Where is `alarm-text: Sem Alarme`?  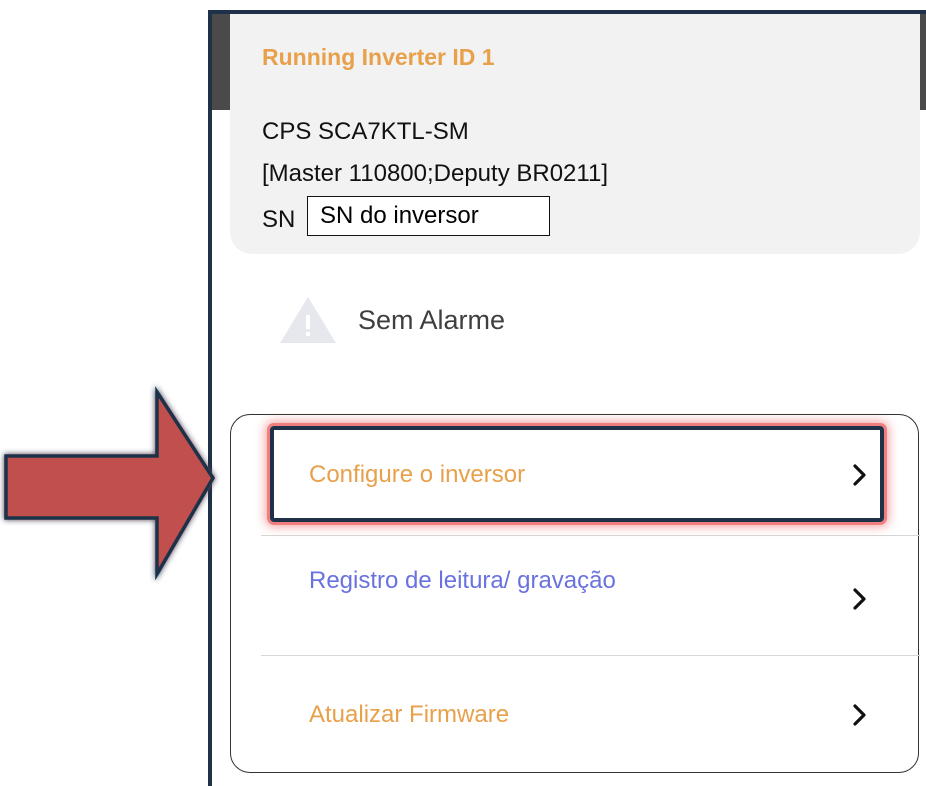
alarm-text: Sem Alarme is located at coordinates (432, 320).